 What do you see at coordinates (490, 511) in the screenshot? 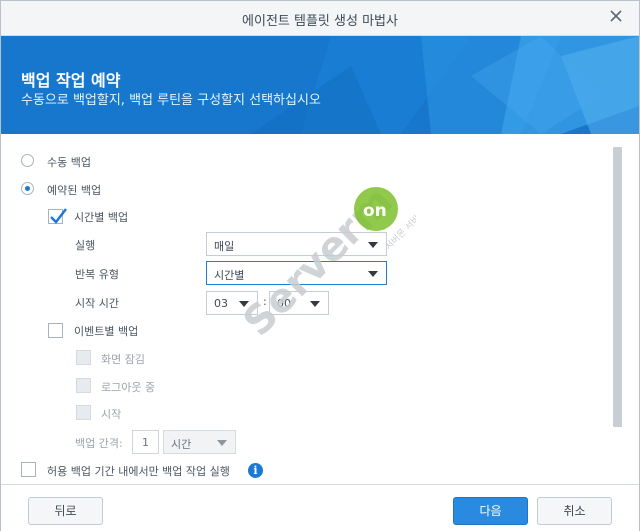
I see `next-button: 다음` at bounding box center [490, 511].